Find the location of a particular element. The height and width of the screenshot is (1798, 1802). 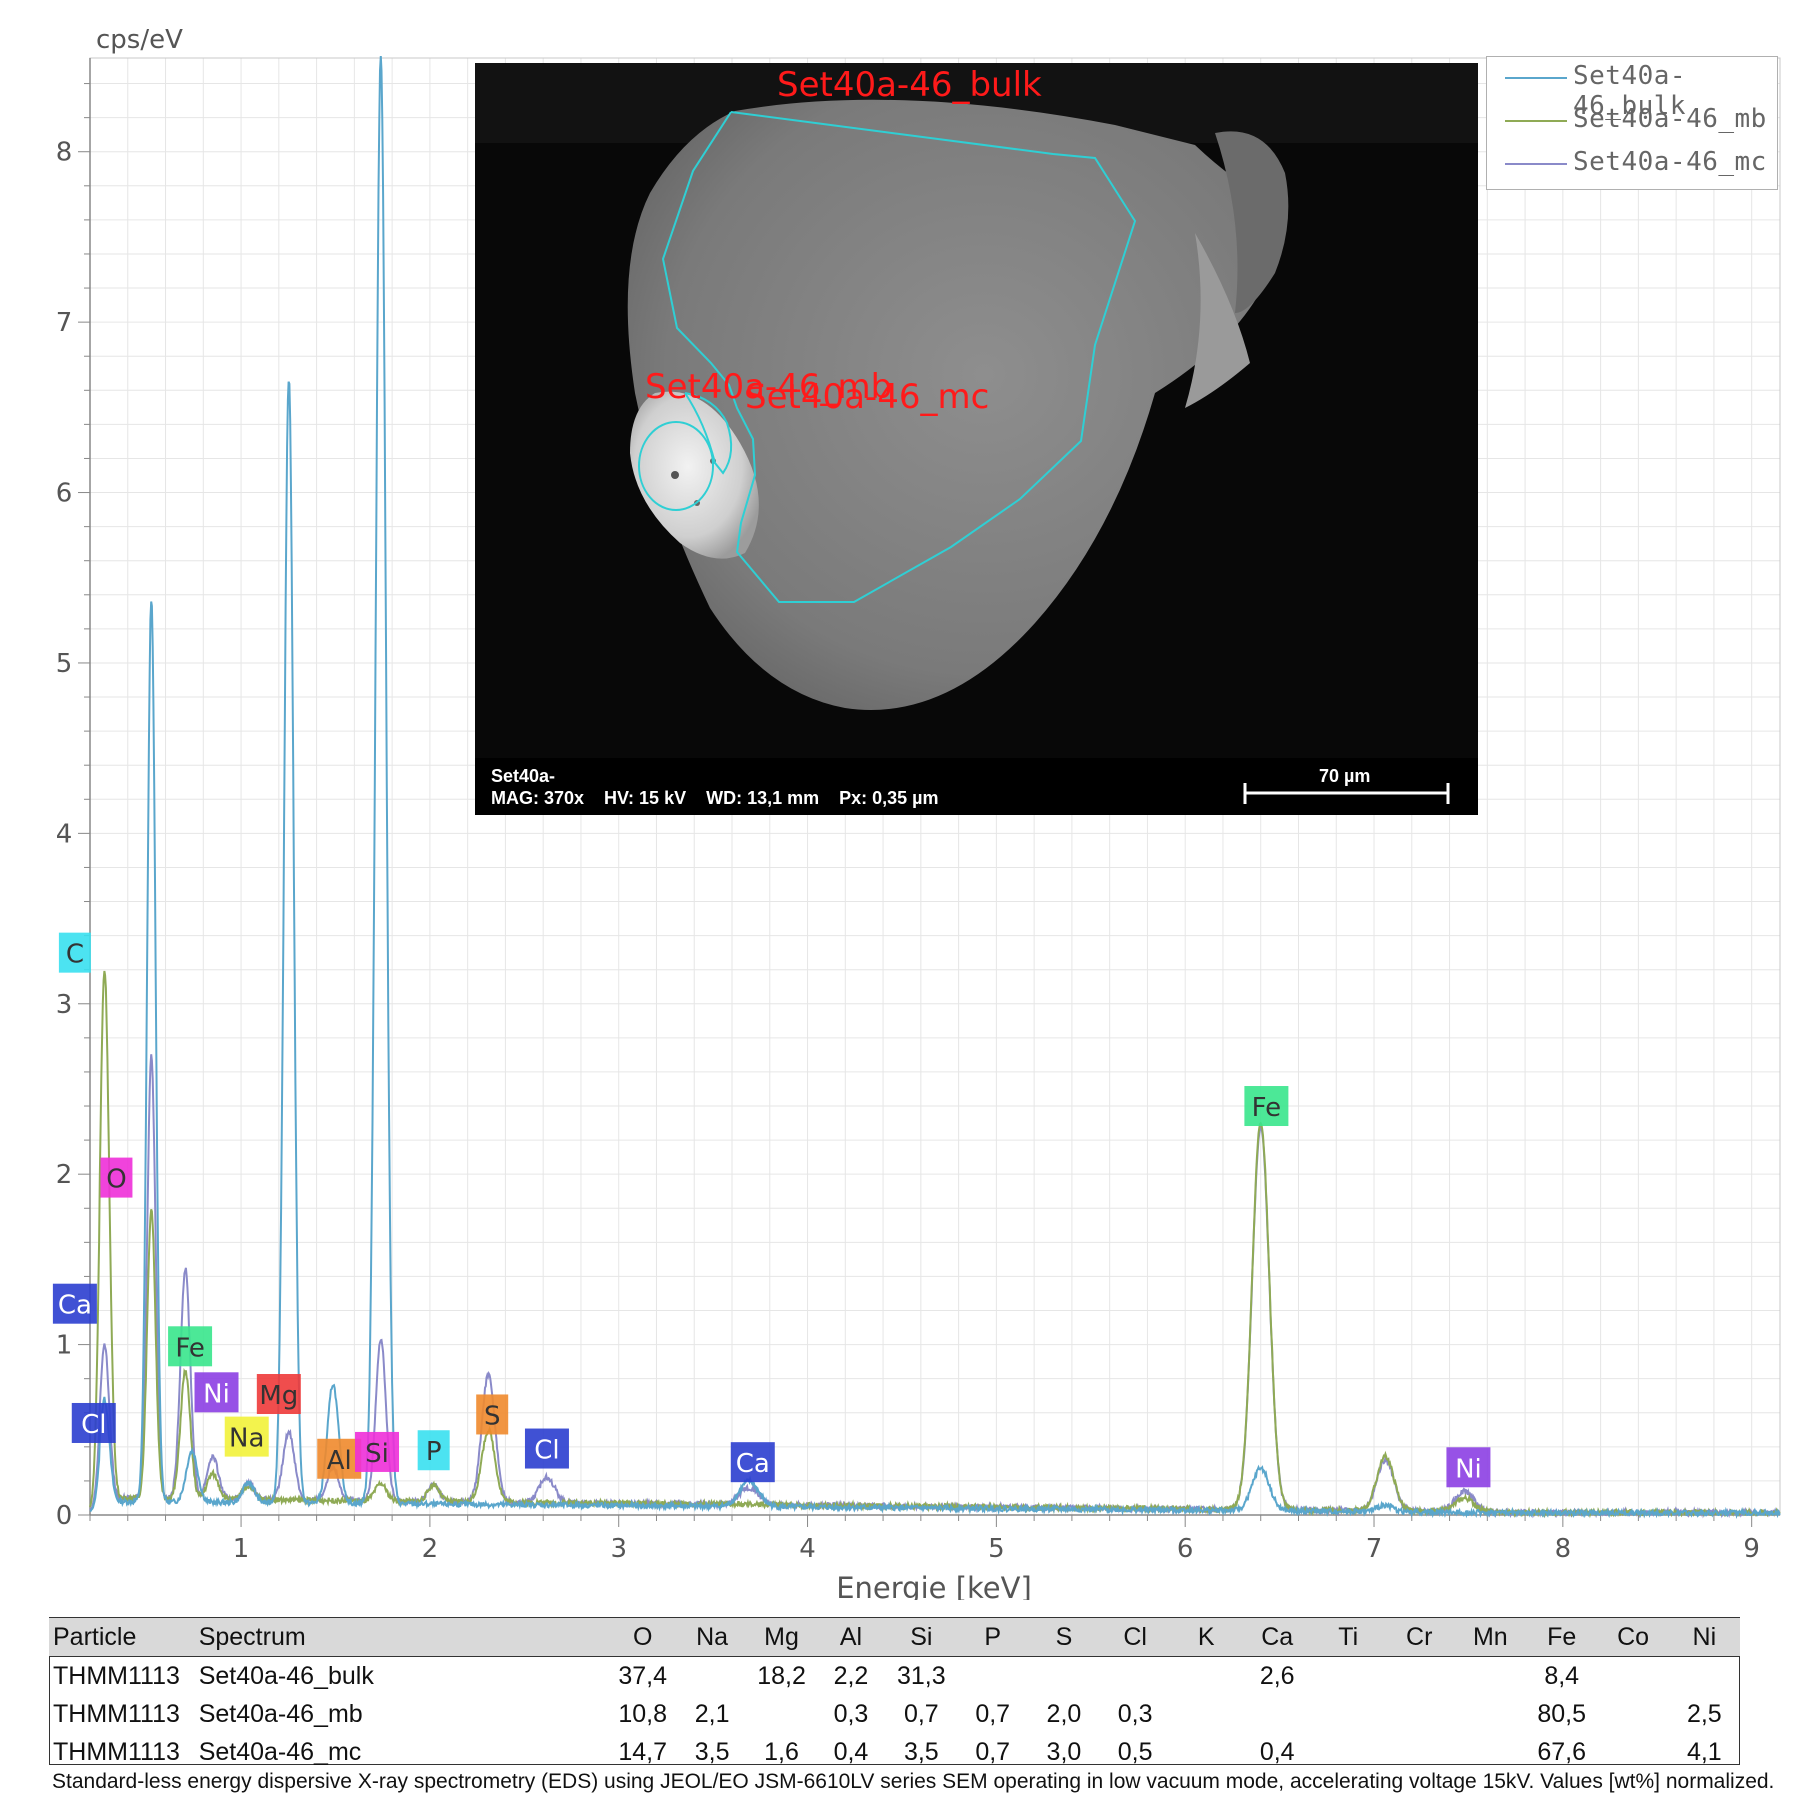

element-marker-label: Ca is located at coordinates (753, 1464).